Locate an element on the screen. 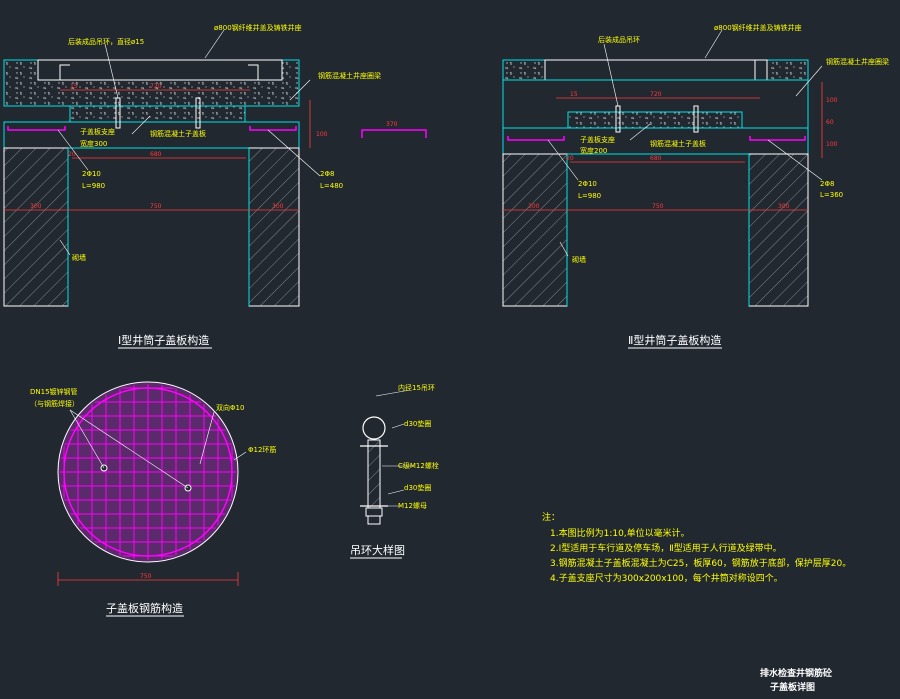 The height and width of the screenshot is (699, 900). label-width-2: 宽度200 is located at coordinates (593, 150).